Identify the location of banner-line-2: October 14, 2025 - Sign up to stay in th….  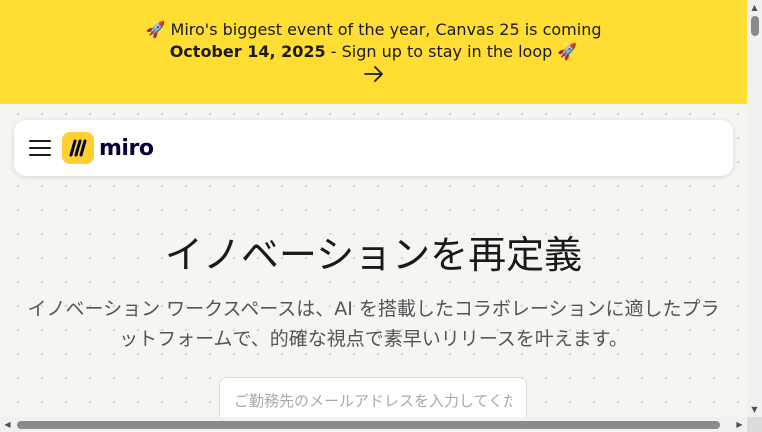
(373, 52).